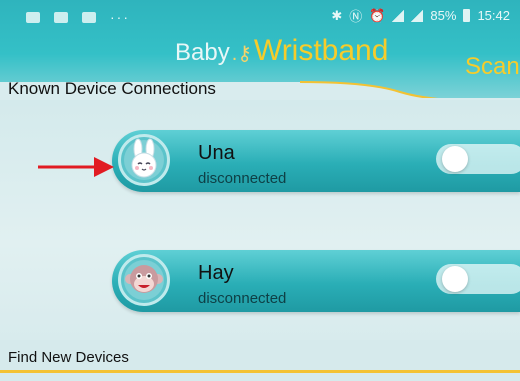 Image resolution: width=520 pixels, height=381 pixels. I want to click on more-notifications-icon: ···, so click(120, 17).